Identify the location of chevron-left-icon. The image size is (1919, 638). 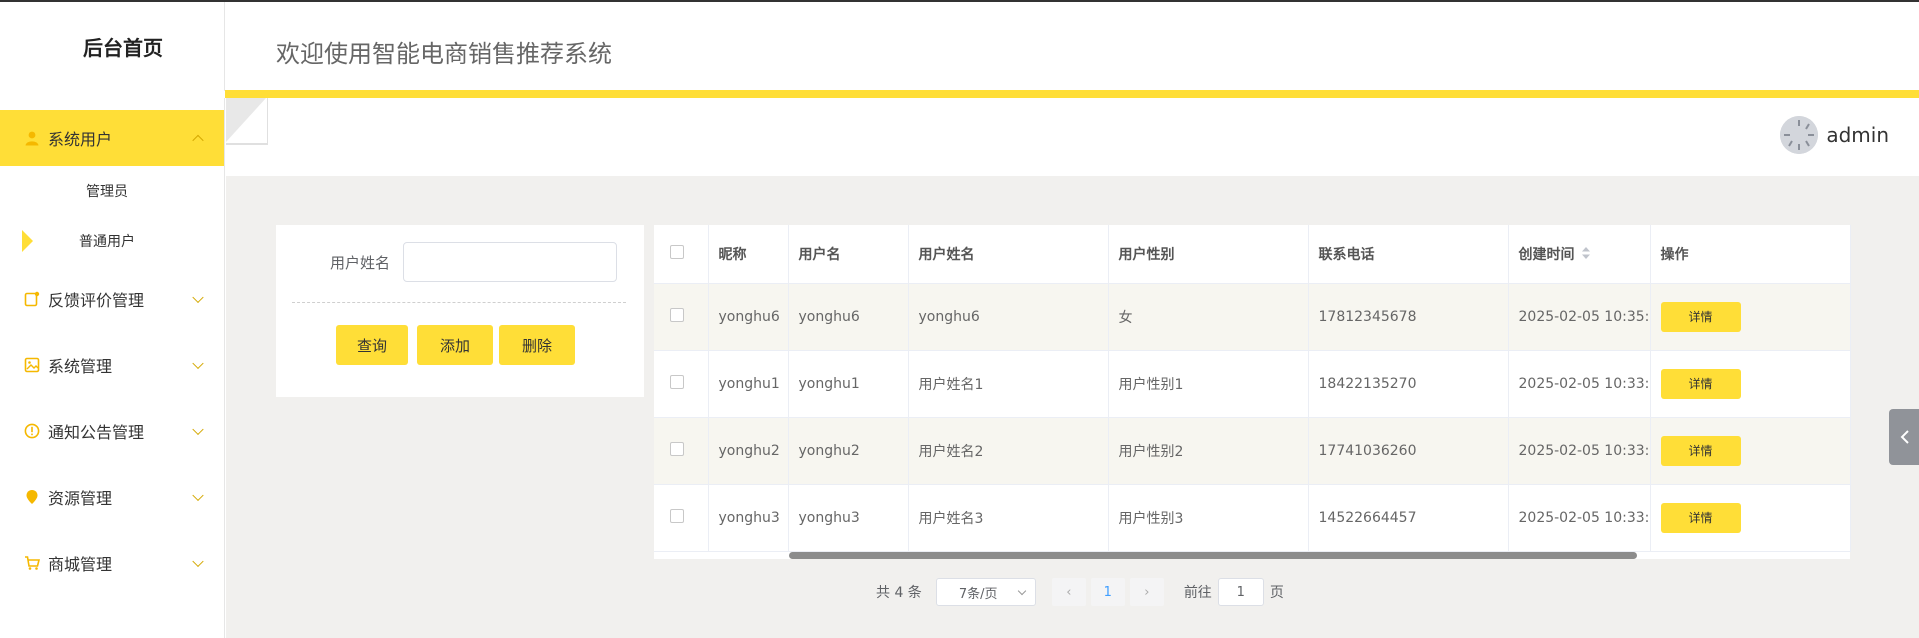
(1904, 437).